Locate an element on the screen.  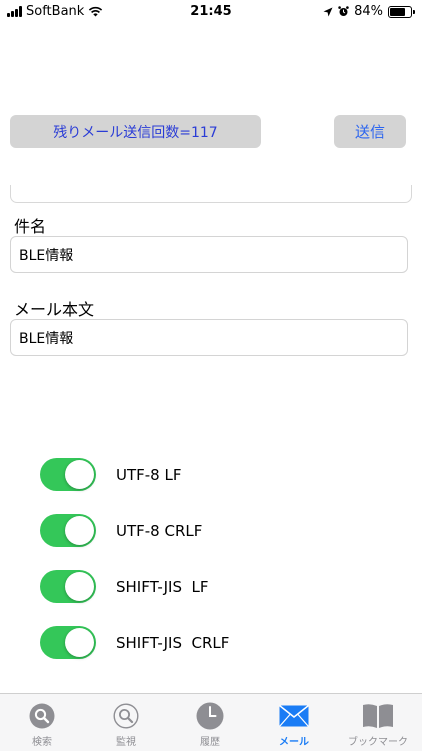
status-right: 84% is located at coordinates (369, 11).